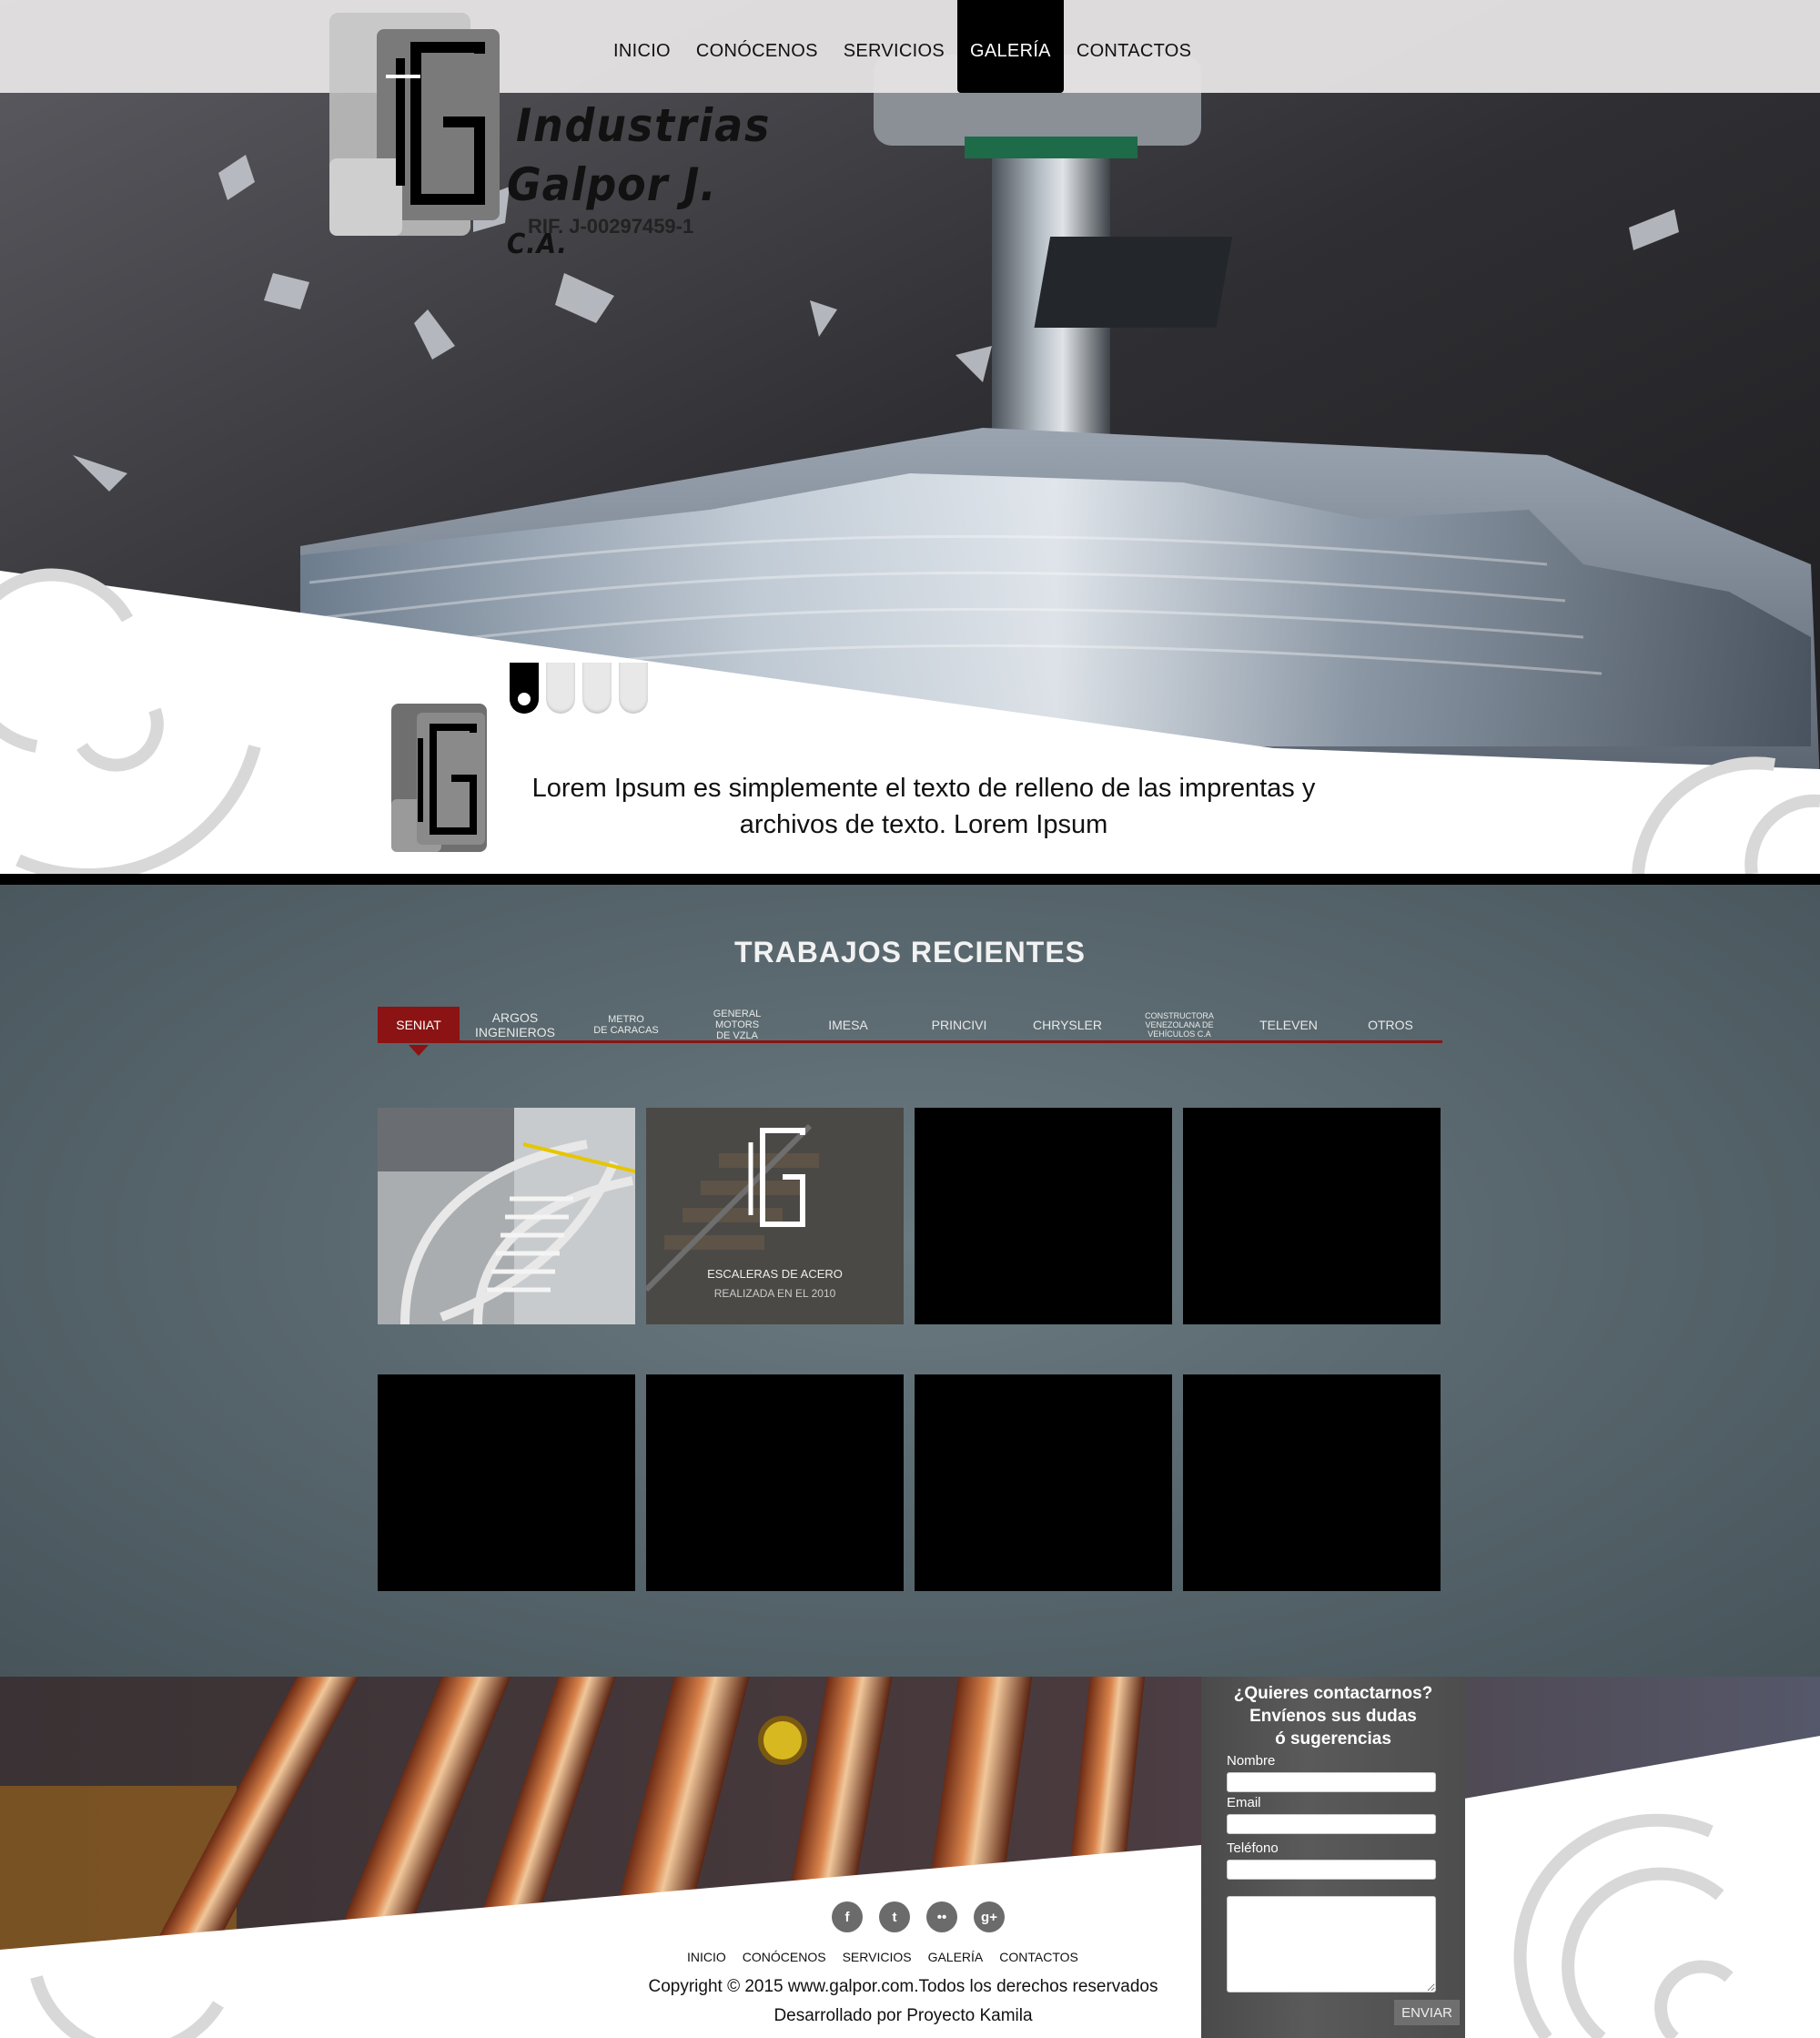 This screenshot has width=1820, height=2038. What do you see at coordinates (775, 1293) in the screenshot?
I see `tile-subtitle: REALIZADA EN EL 2010` at bounding box center [775, 1293].